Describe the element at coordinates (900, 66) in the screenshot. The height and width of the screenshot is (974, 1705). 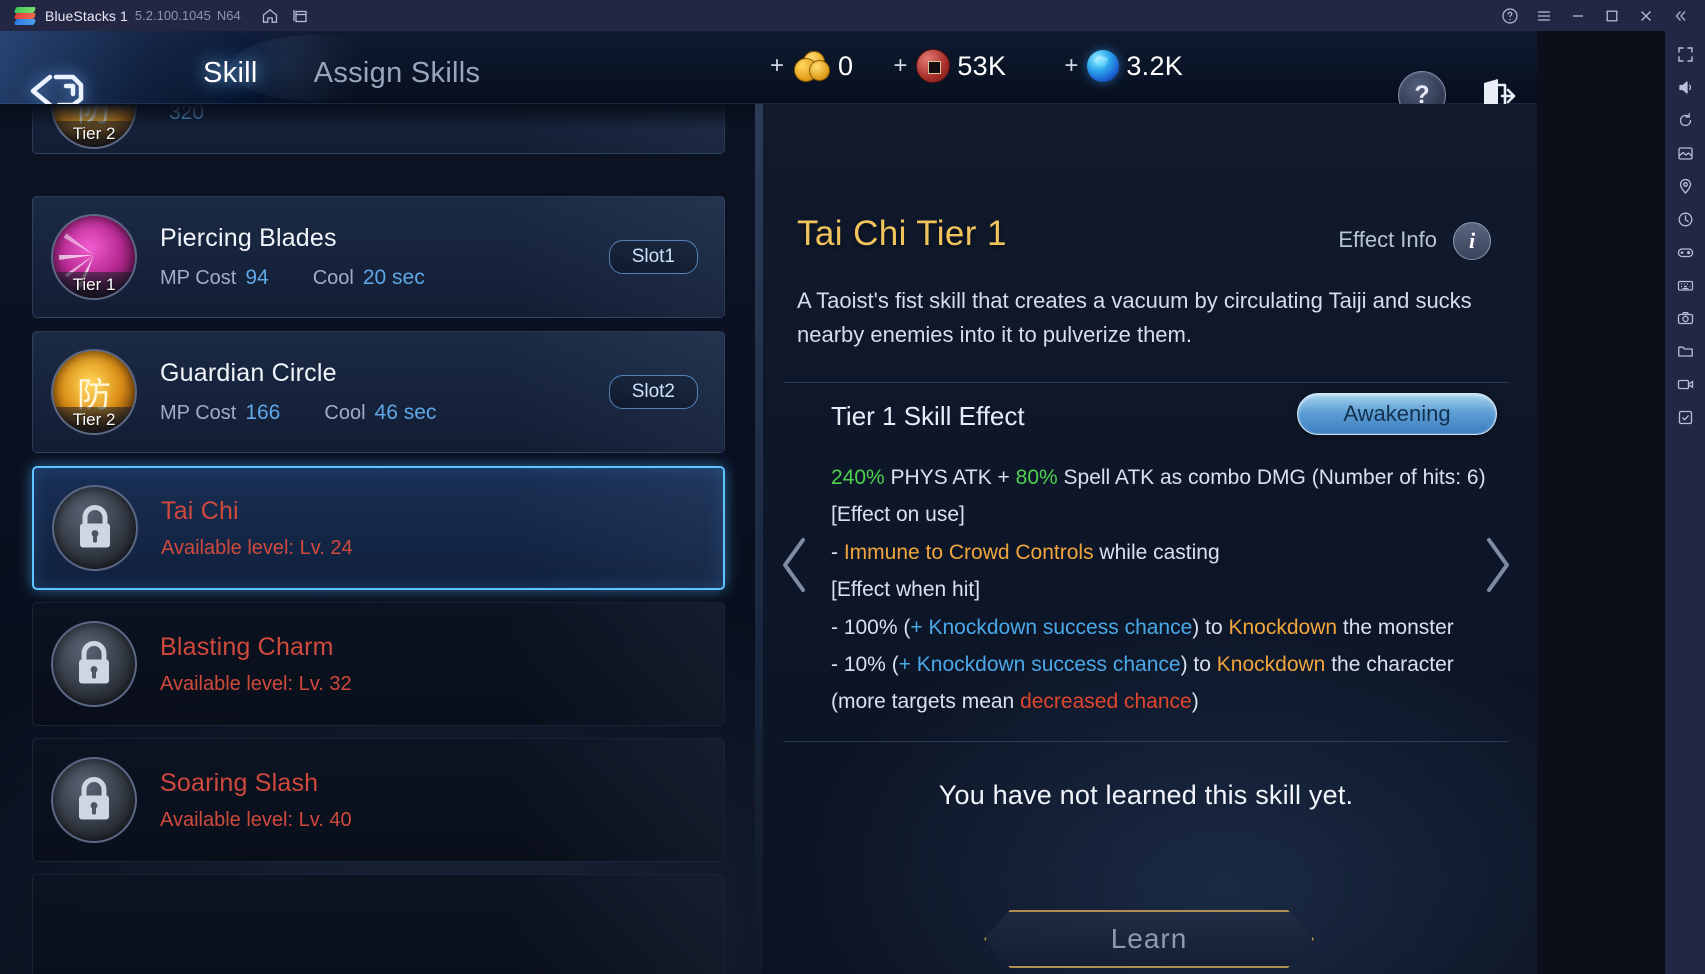
I see `add-red-coin-icon: +` at that location.